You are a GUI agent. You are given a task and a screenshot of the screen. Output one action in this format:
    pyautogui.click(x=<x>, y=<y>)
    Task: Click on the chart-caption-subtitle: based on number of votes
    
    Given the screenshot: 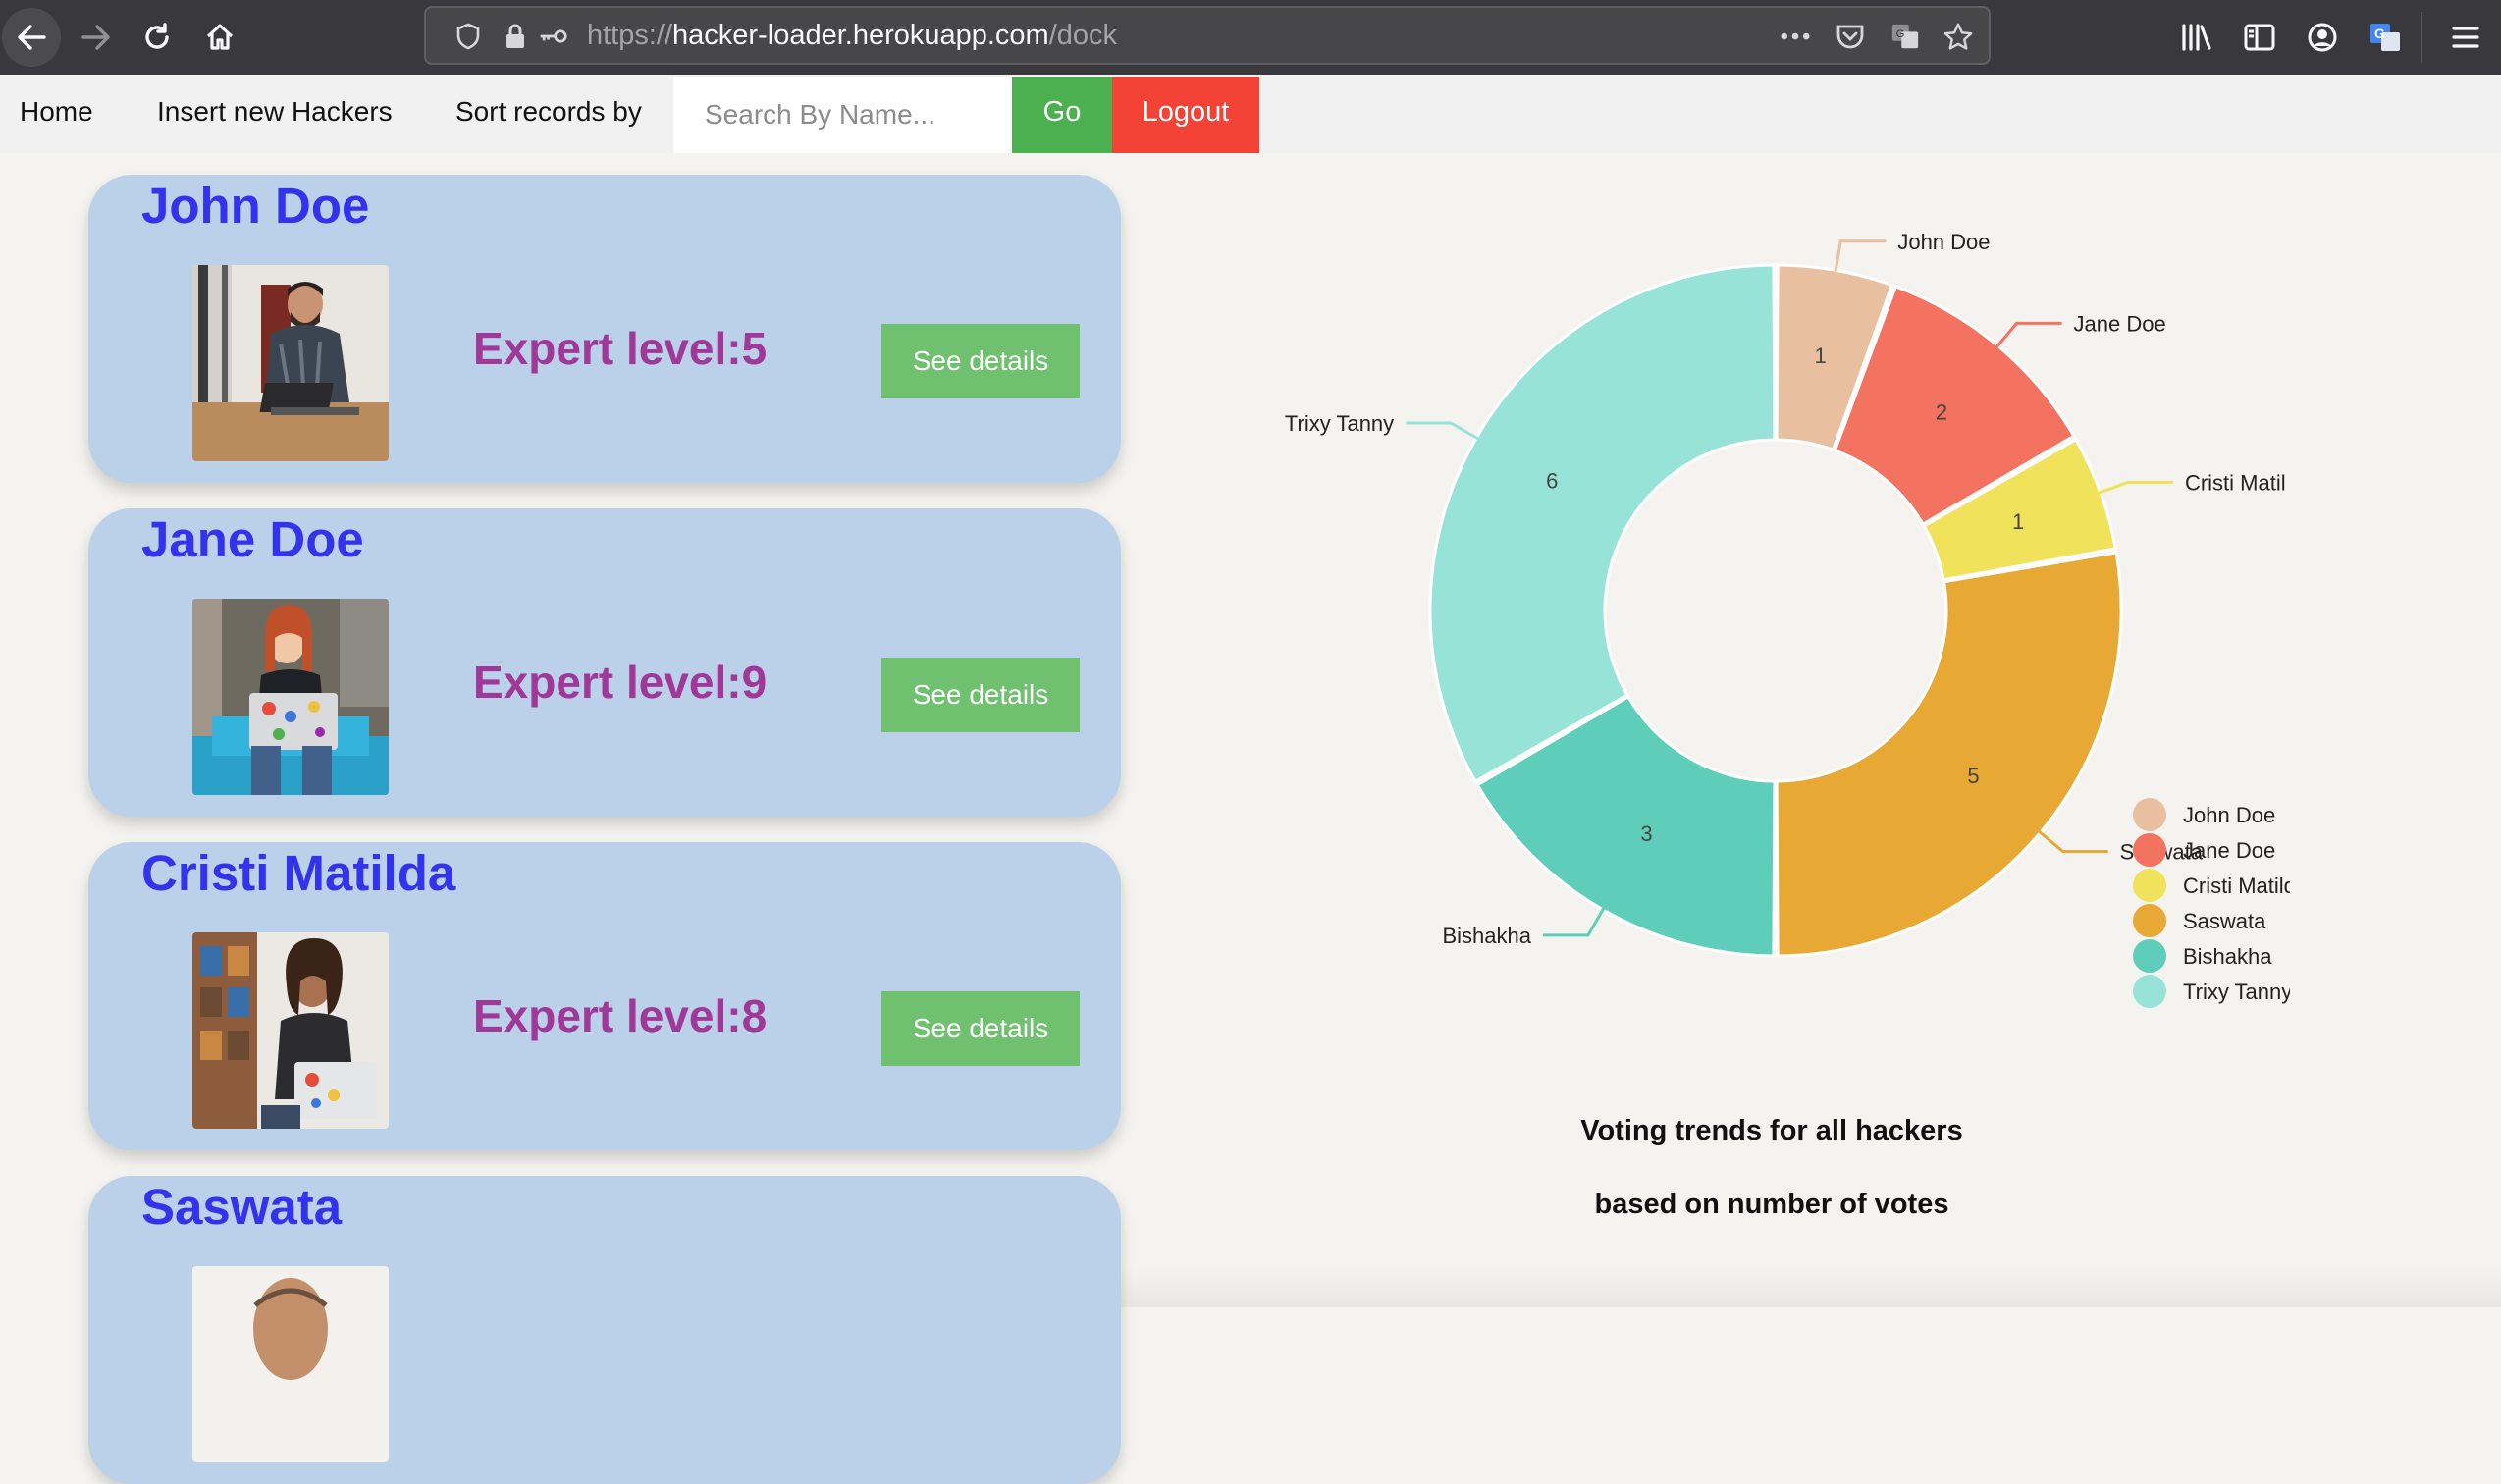 What is the action you would take?
    pyautogui.click(x=1772, y=1204)
    